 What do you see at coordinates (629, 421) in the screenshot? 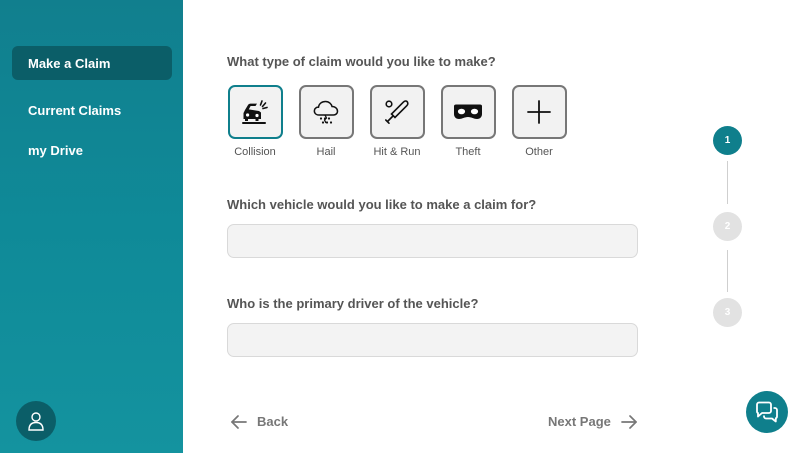
I see `arrow-right-icon` at bounding box center [629, 421].